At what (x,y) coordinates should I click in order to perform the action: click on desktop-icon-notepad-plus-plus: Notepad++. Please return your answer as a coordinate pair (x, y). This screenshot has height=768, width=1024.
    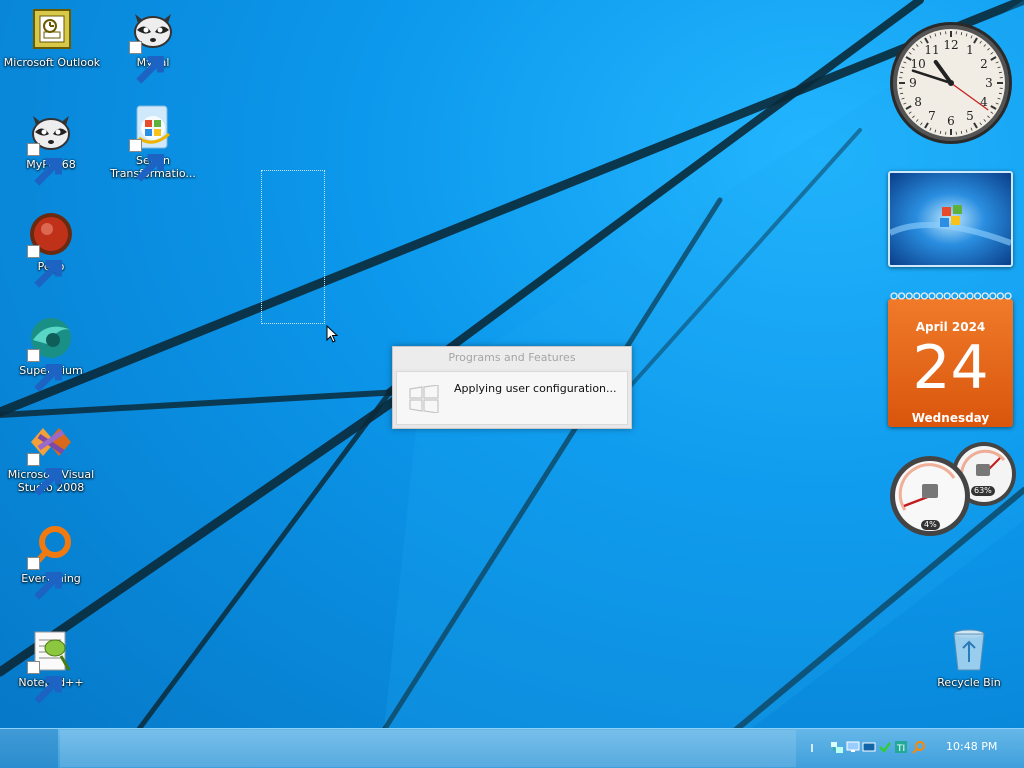
    Looking at the image, I should click on (51, 665).